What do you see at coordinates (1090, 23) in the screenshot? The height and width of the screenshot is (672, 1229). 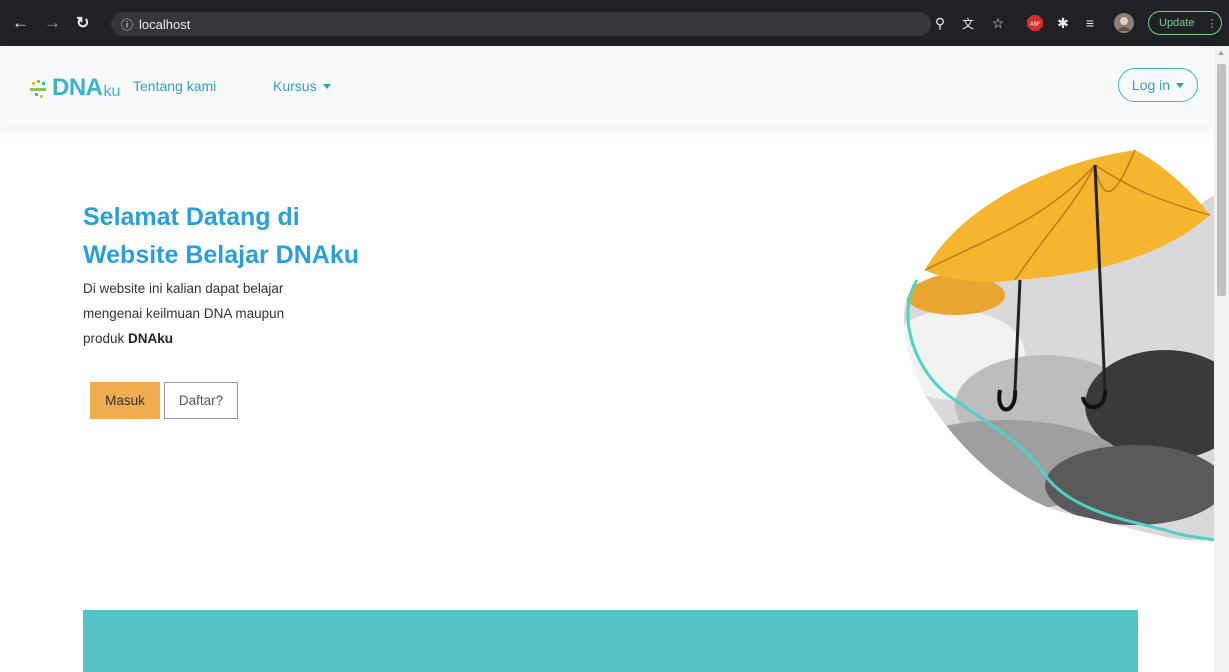 I see `reading-list-icon: ≡` at bounding box center [1090, 23].